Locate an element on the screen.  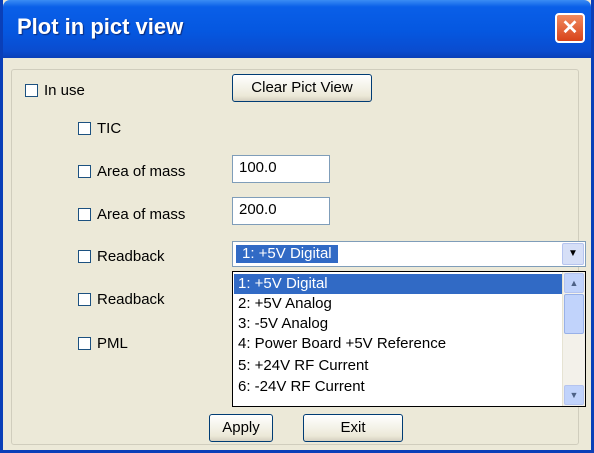
in-use-label: In use is located at coordinates (64, 90).